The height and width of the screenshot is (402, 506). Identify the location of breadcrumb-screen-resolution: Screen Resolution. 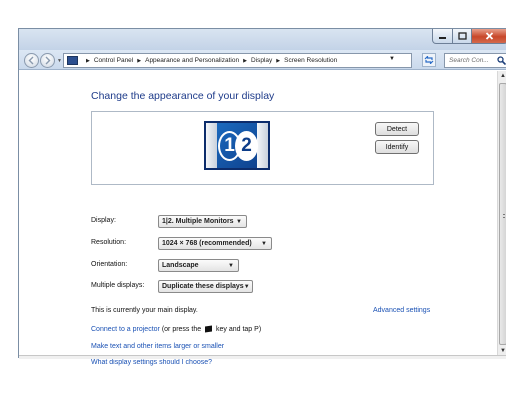
(310, 60).